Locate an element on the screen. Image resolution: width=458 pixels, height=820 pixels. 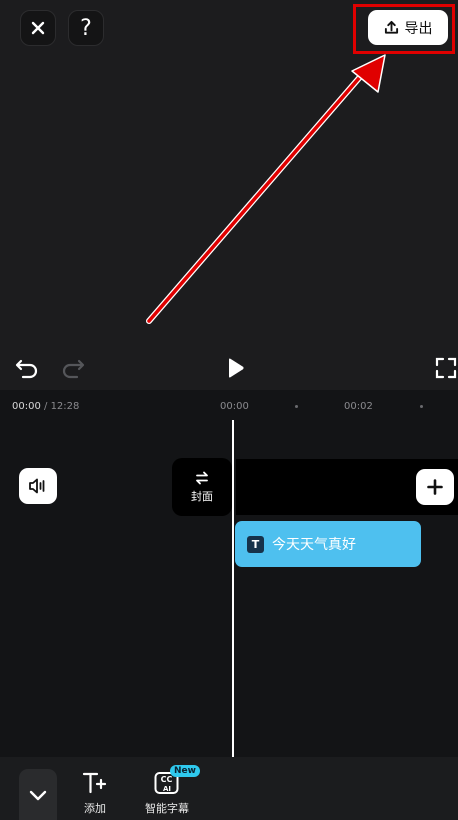
fullscreen-icon is located at coordinates (446, 368).